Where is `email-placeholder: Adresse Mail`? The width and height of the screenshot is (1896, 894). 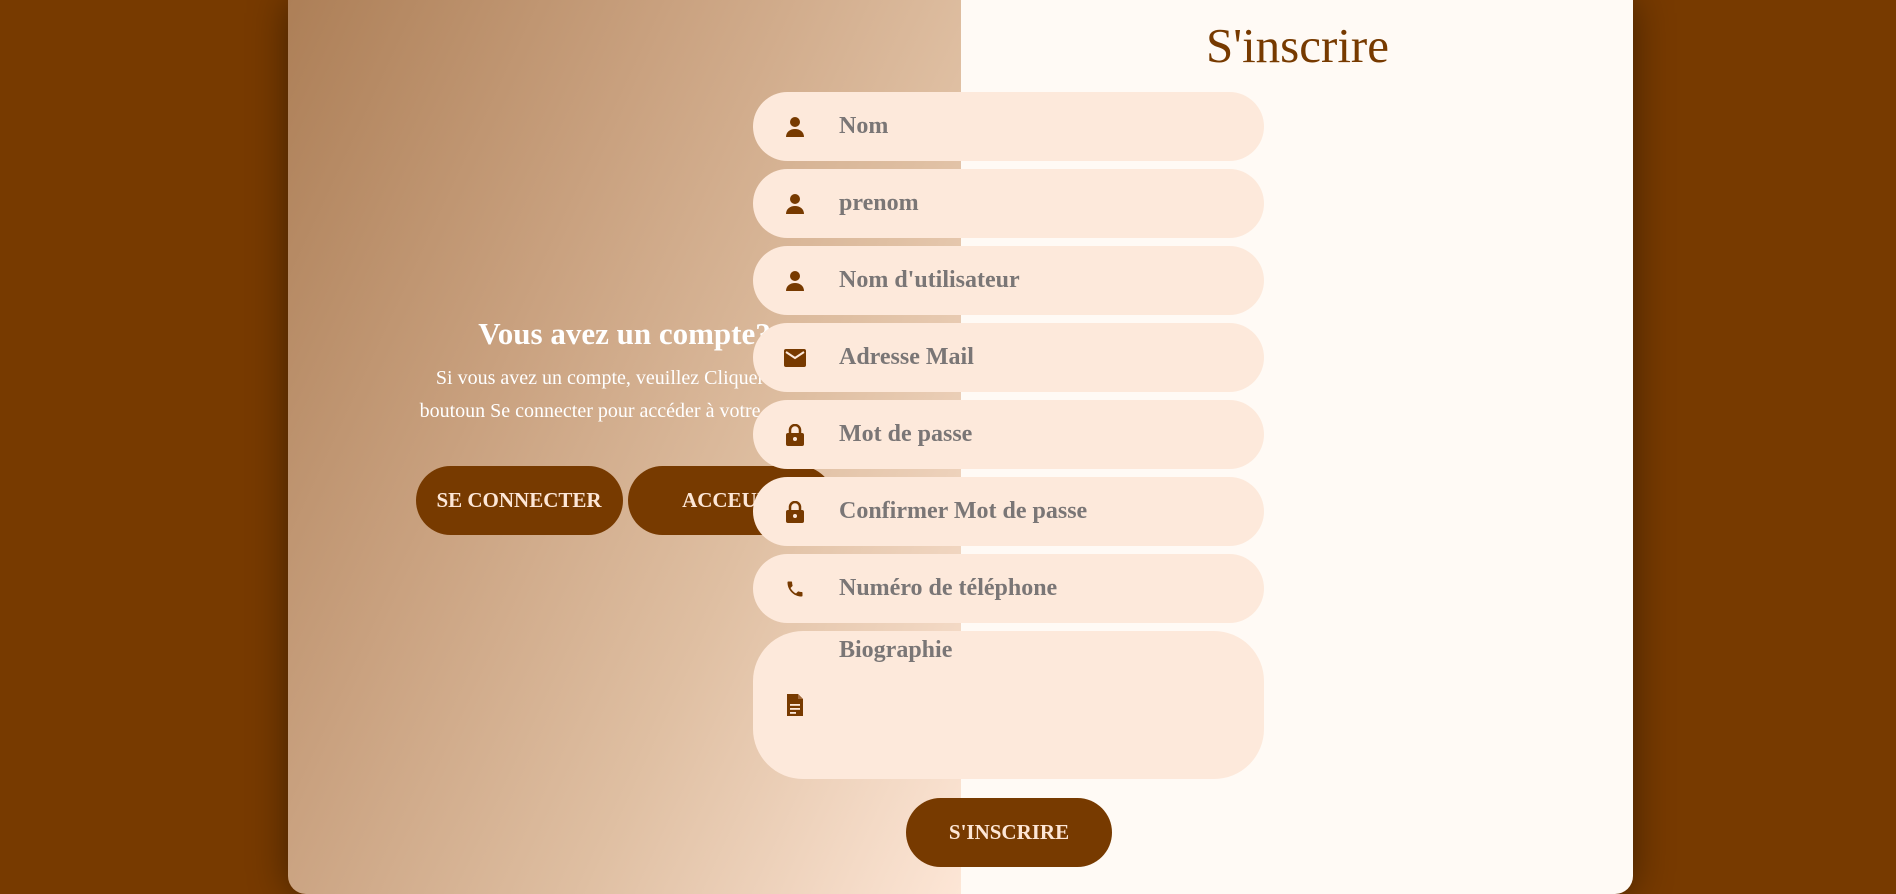 email-placeholder: Adresse Mail is located at coordinates (906, 357).